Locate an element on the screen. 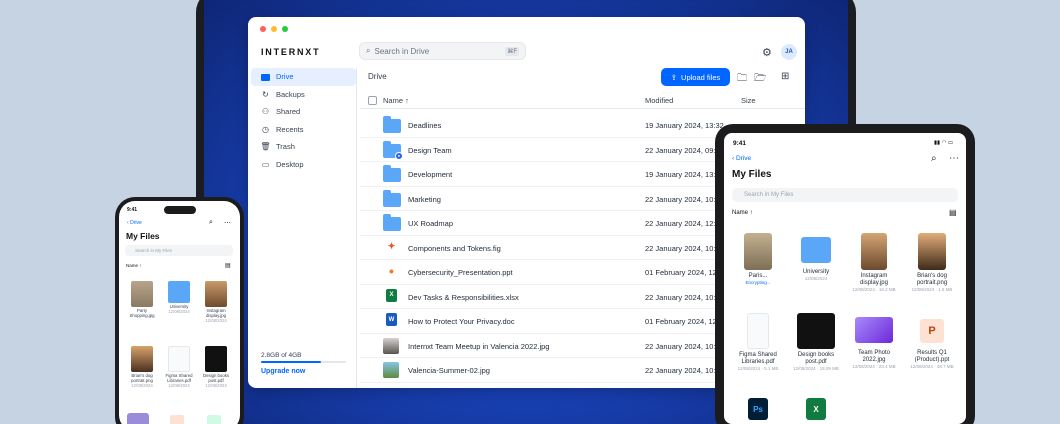 The width and height of the screenshot is (1060, 424). file-modified: 19 January 2024, 13:32 is located at coordinates (684, 125).